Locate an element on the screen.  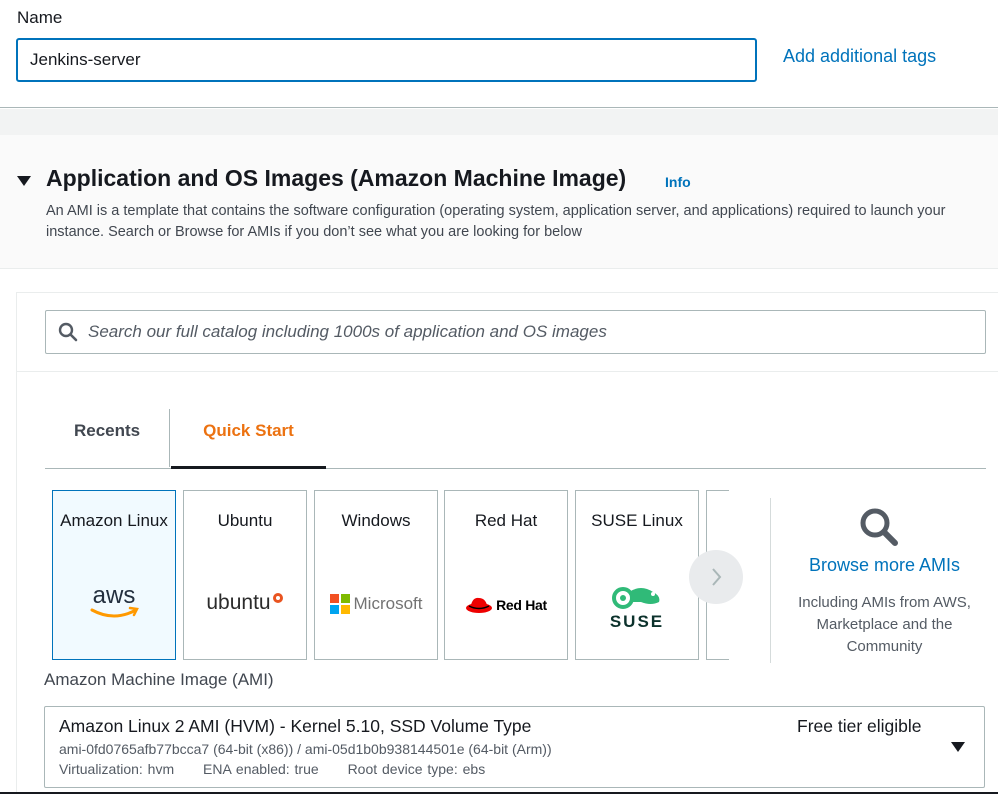
os-card-label: Red Hat is located at coordinates (506, 520).